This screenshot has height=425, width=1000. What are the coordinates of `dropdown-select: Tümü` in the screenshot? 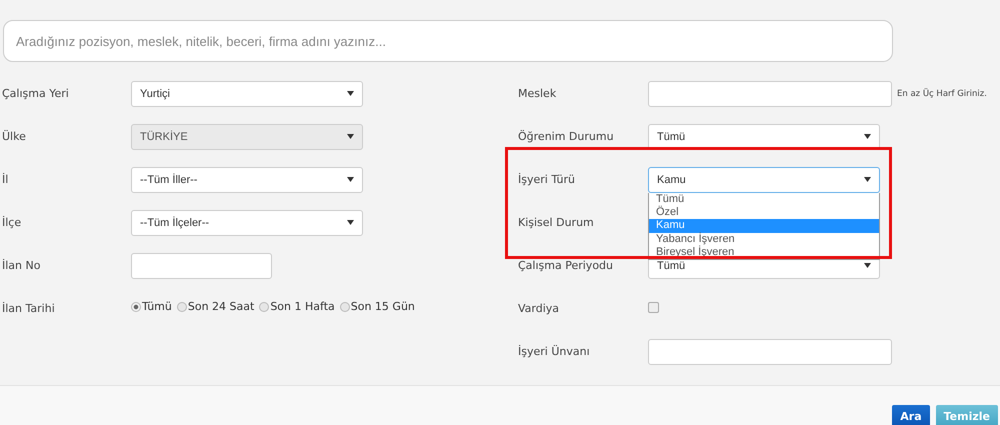 It's located at (764, 137).